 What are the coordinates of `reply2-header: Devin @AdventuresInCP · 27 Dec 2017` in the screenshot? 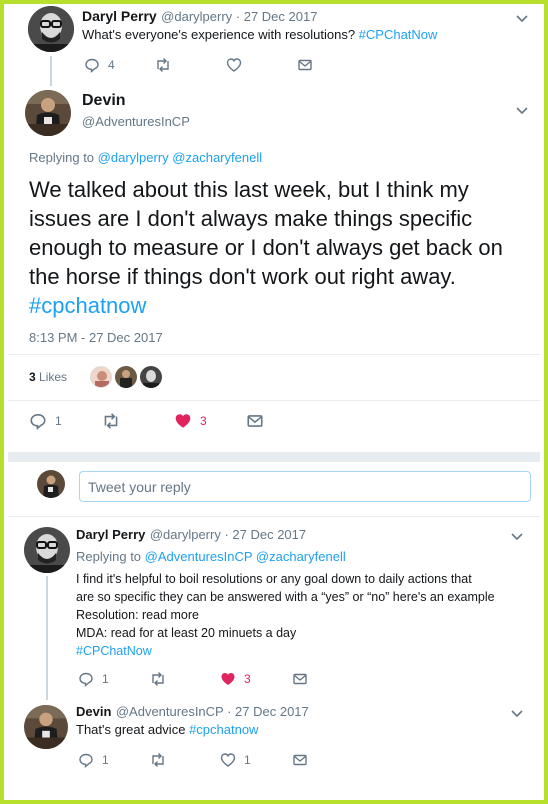 It's located at (192, 712).